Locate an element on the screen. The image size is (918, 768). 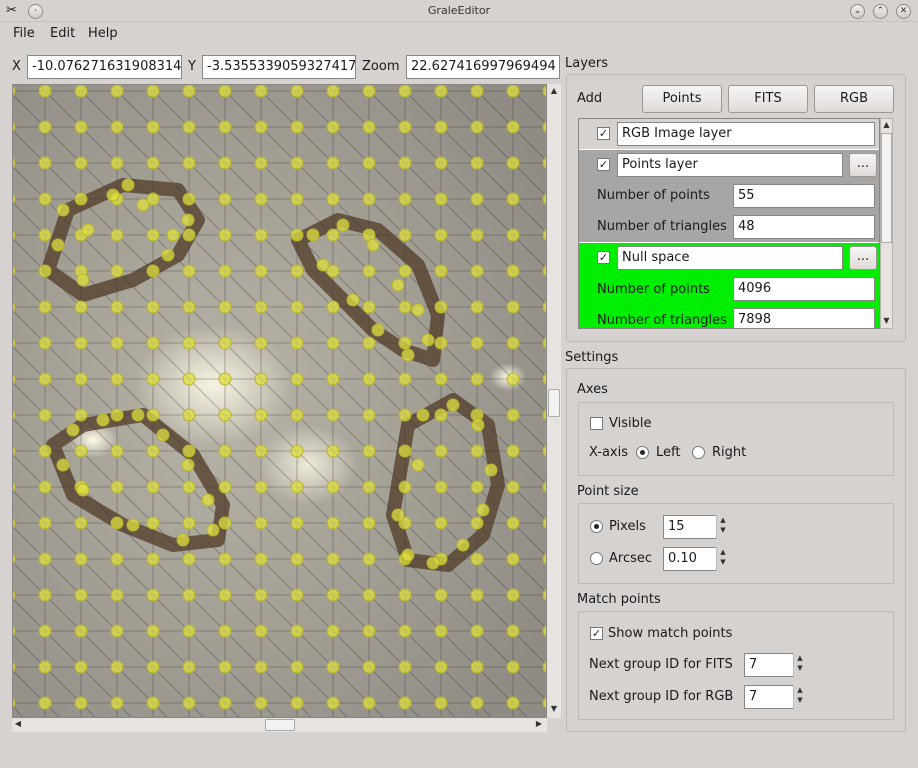
add-fits-button: FITS is located at coordinates (768, 99).